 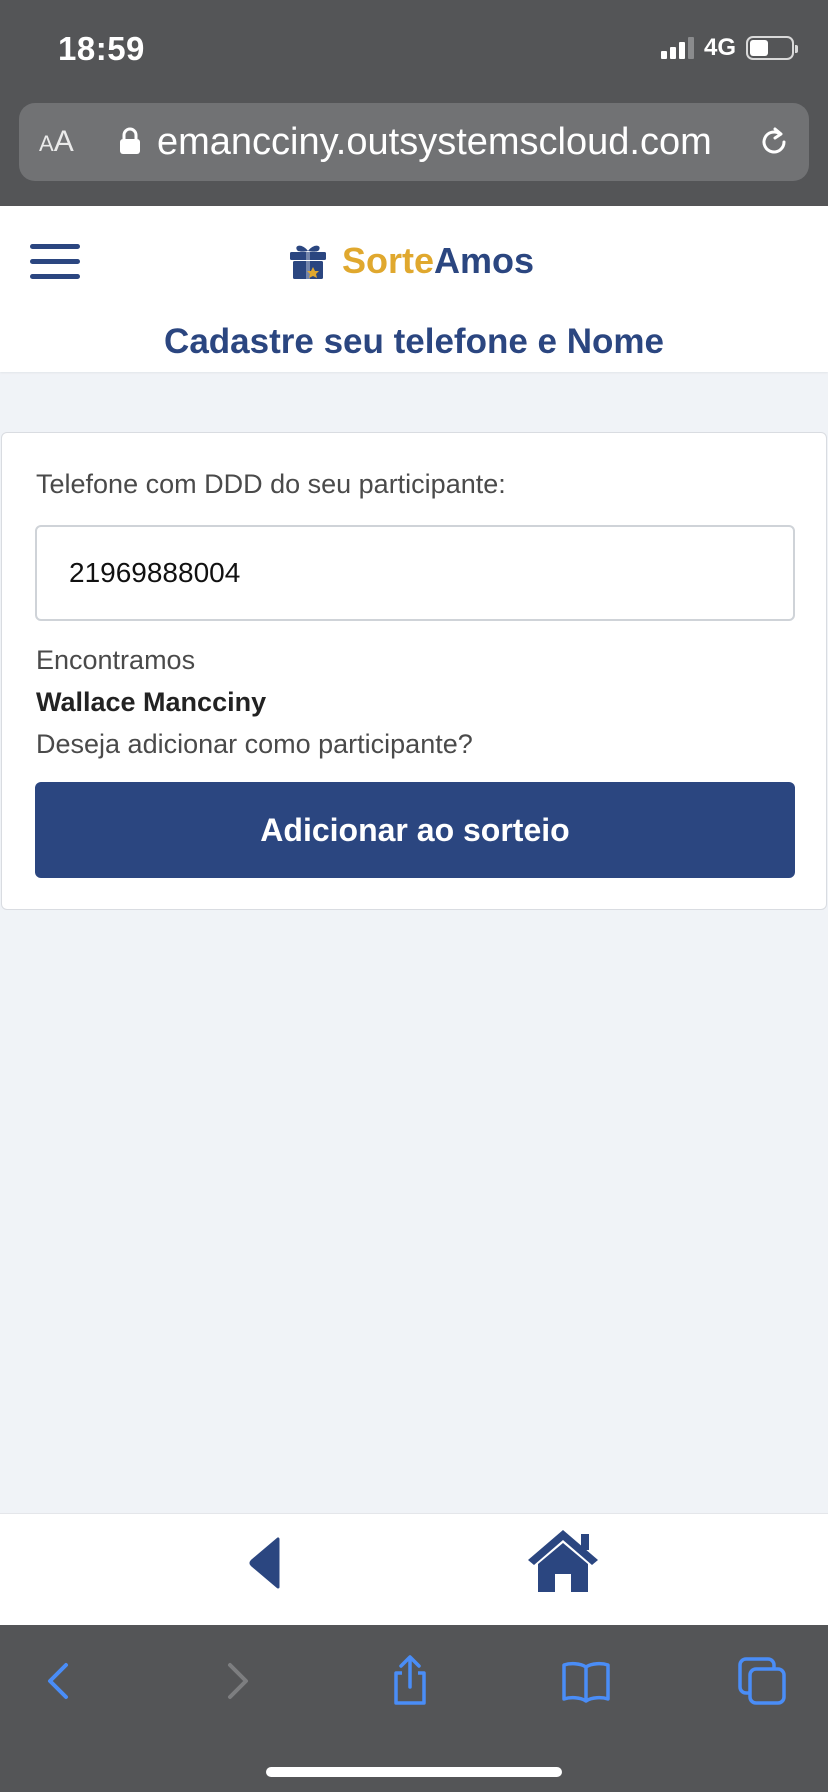 I want to click on found-text: Encontramos, so click(x=116, y=660).